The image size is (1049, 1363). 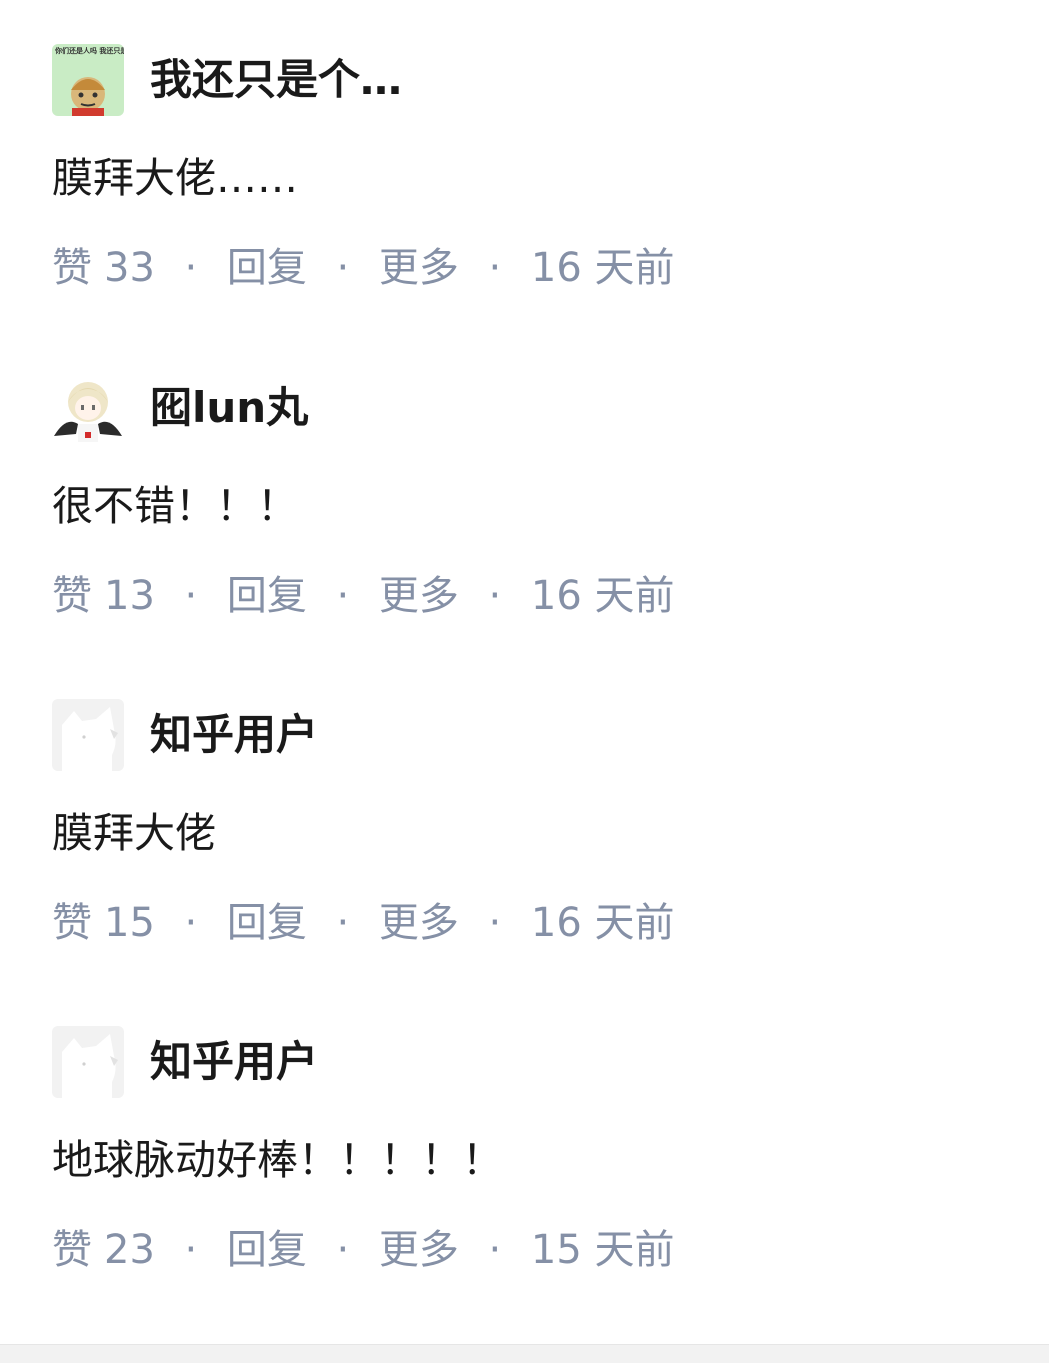 I want to click on comment-author-row: 囮lun丸, so click(x=180, y=408).